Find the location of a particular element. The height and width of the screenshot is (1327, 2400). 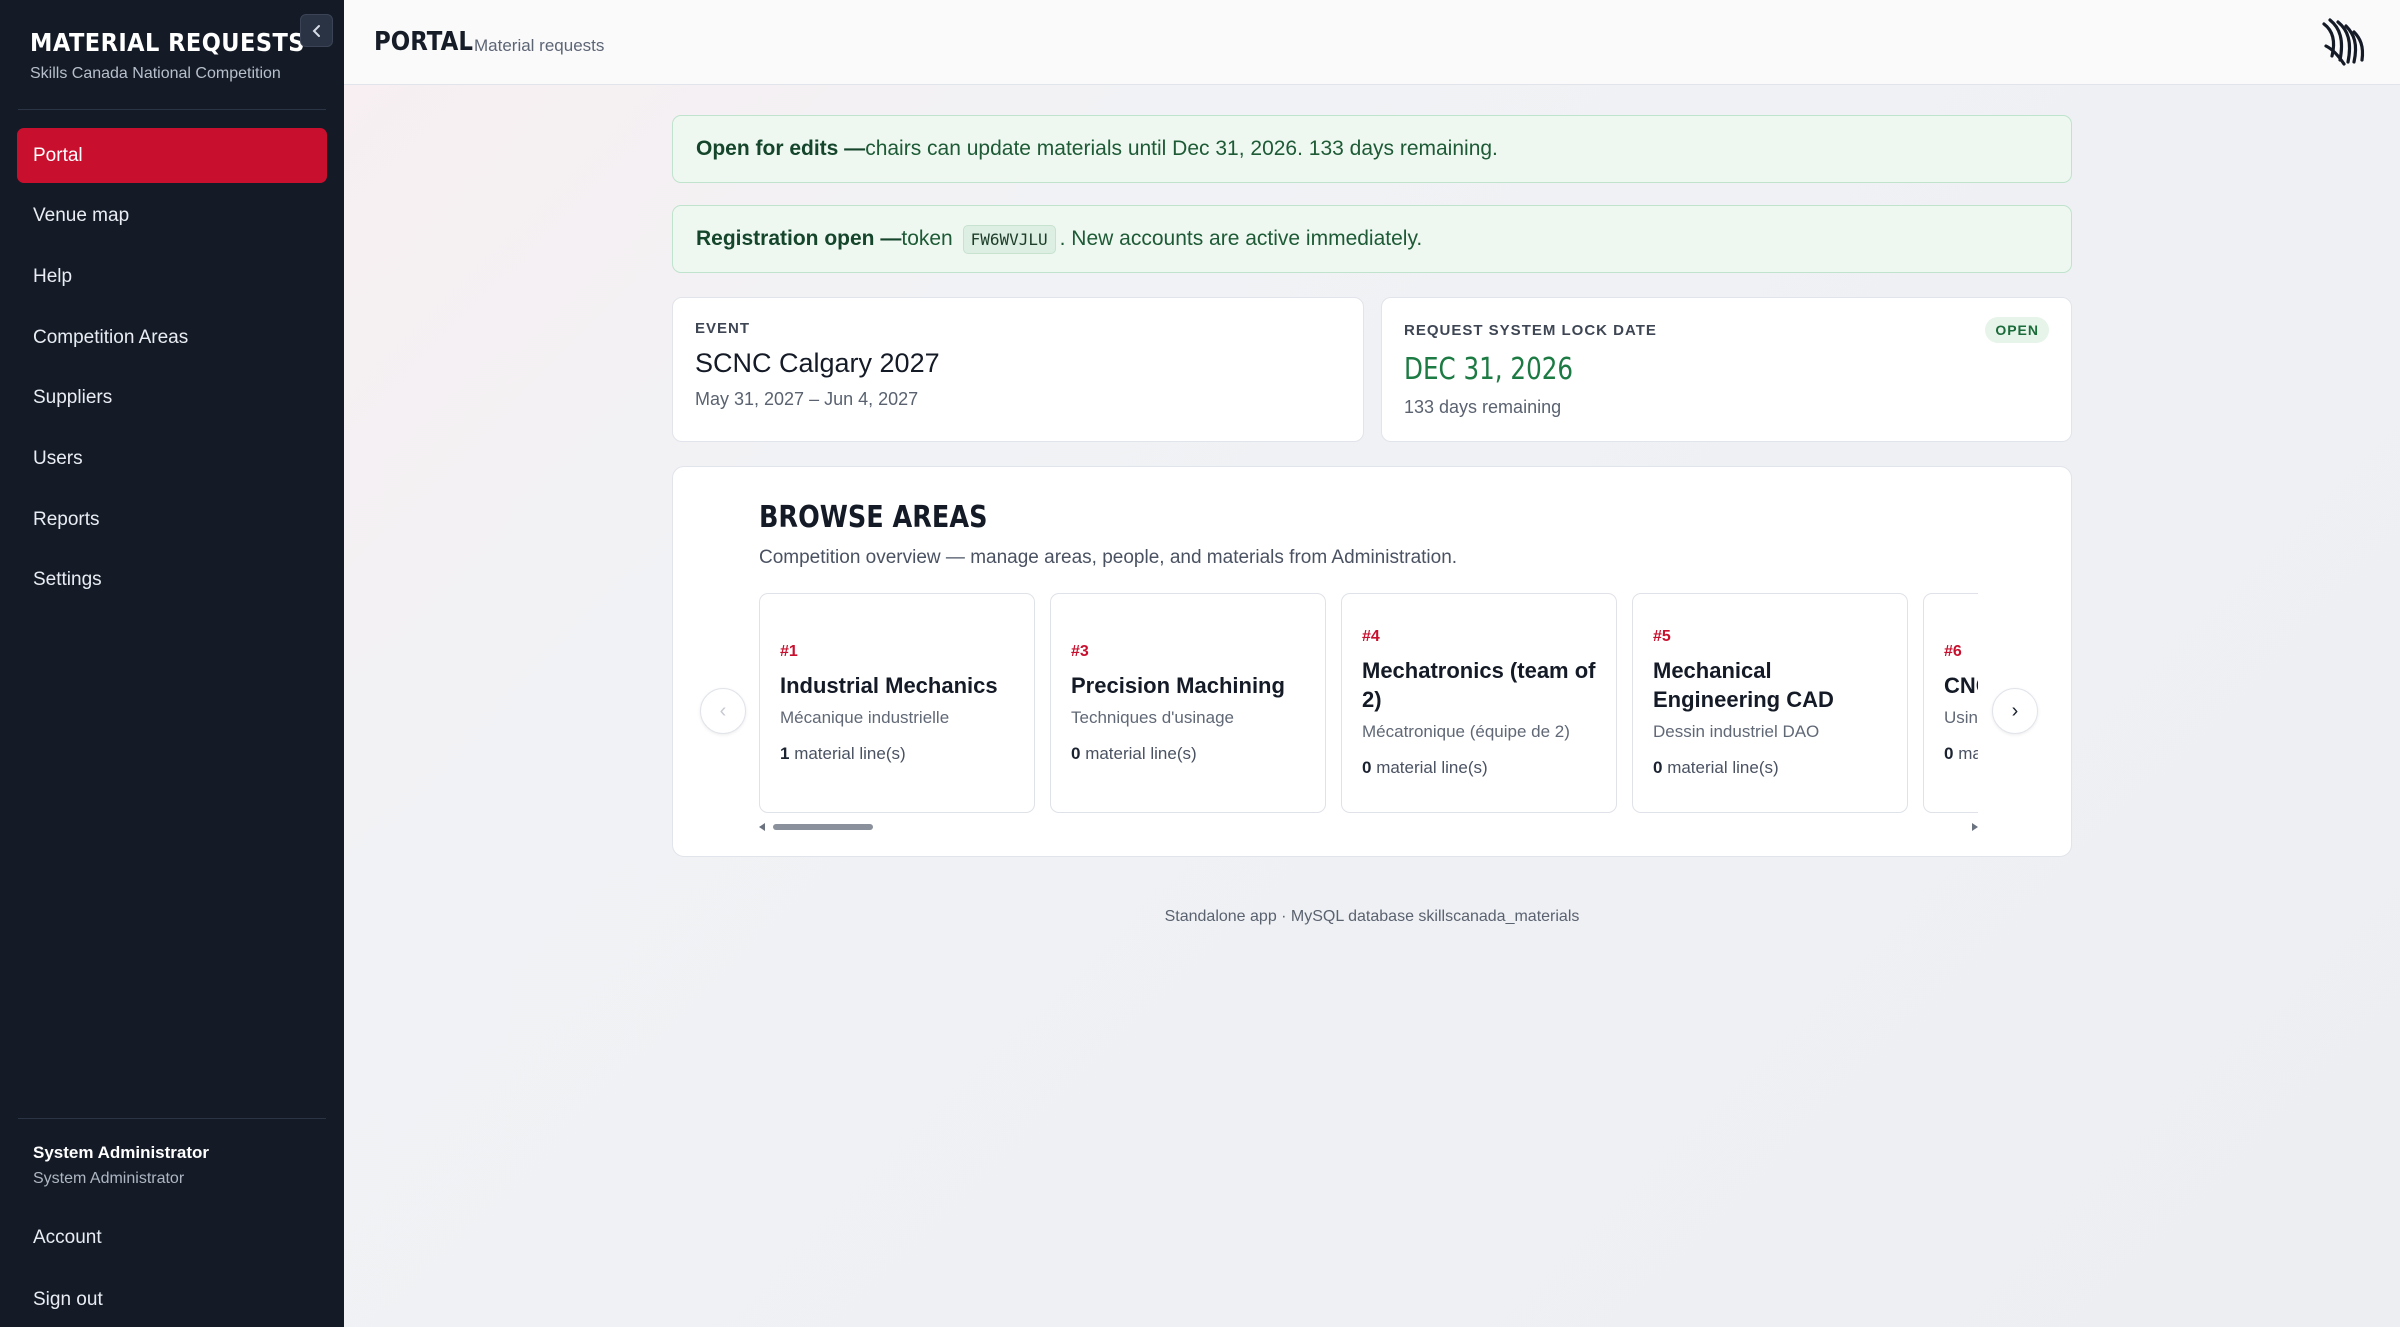

area-material-lines: 1 material line(s) is located at coordinates (897, 754).